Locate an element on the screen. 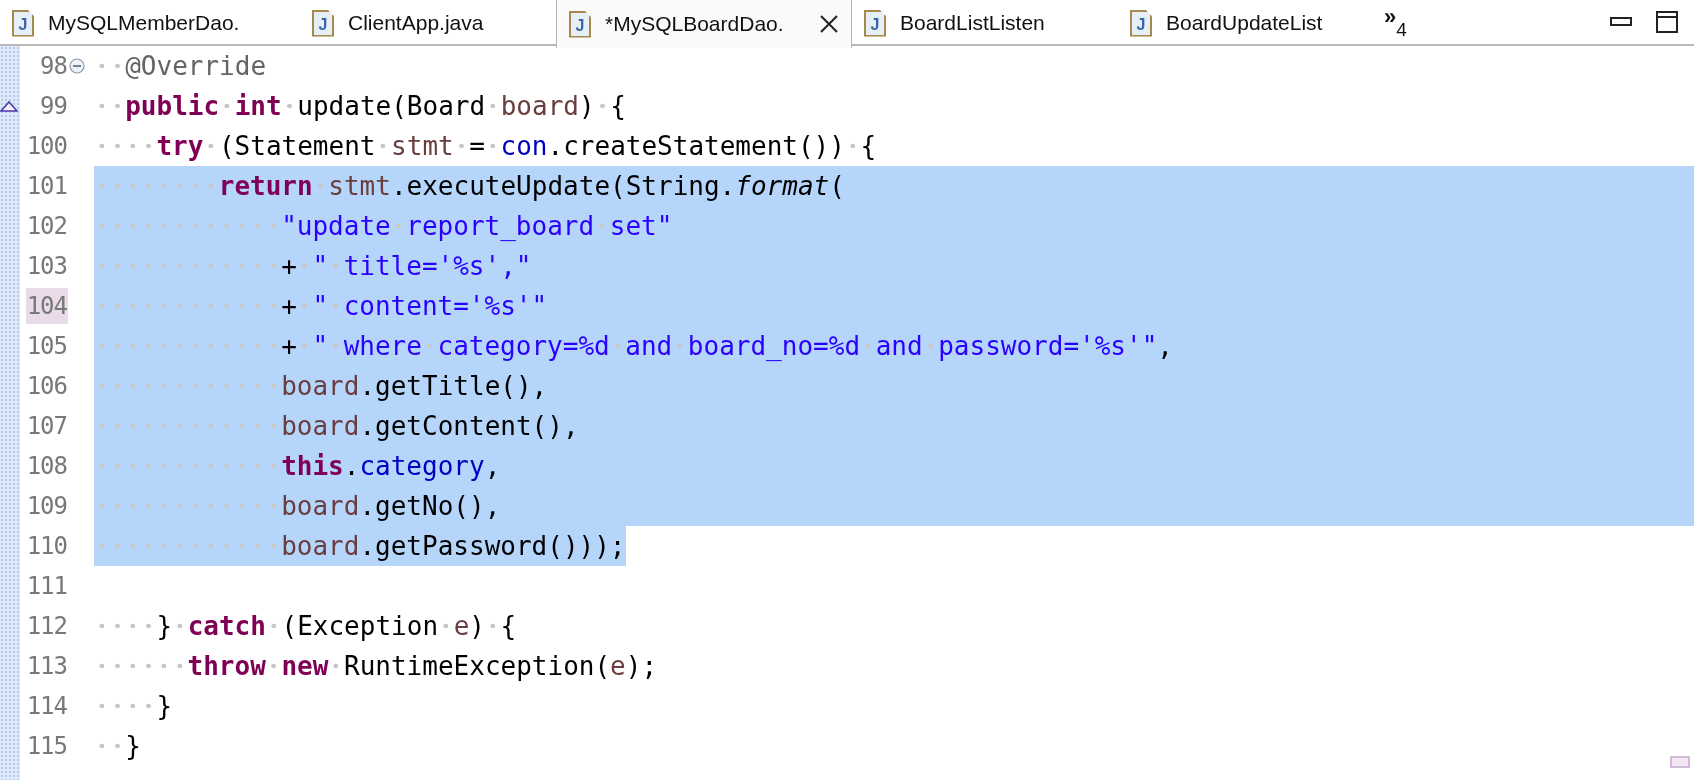  line-number: 107 is located at coordinates (46, 426).